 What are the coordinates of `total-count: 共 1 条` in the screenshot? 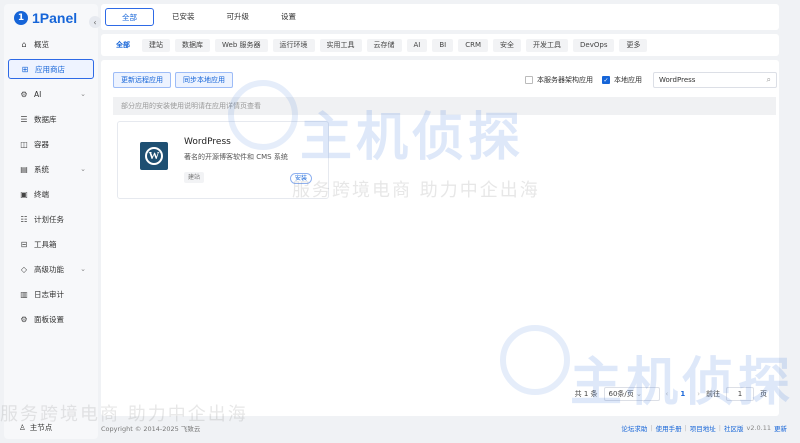 It's located at (586, 394).